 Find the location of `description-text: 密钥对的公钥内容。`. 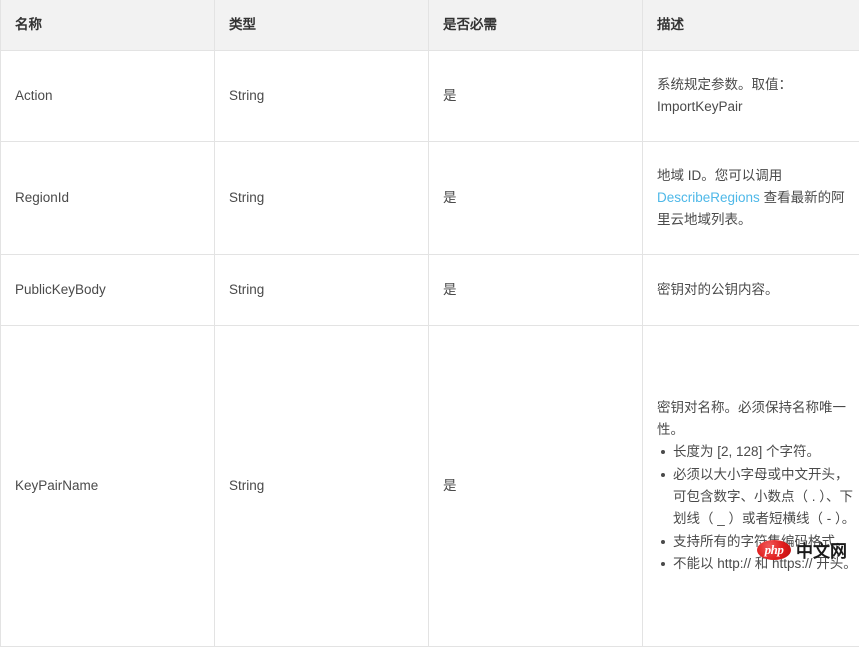

description-text: 密钥对的公钥内容。 is located at coordinates (757, 290).